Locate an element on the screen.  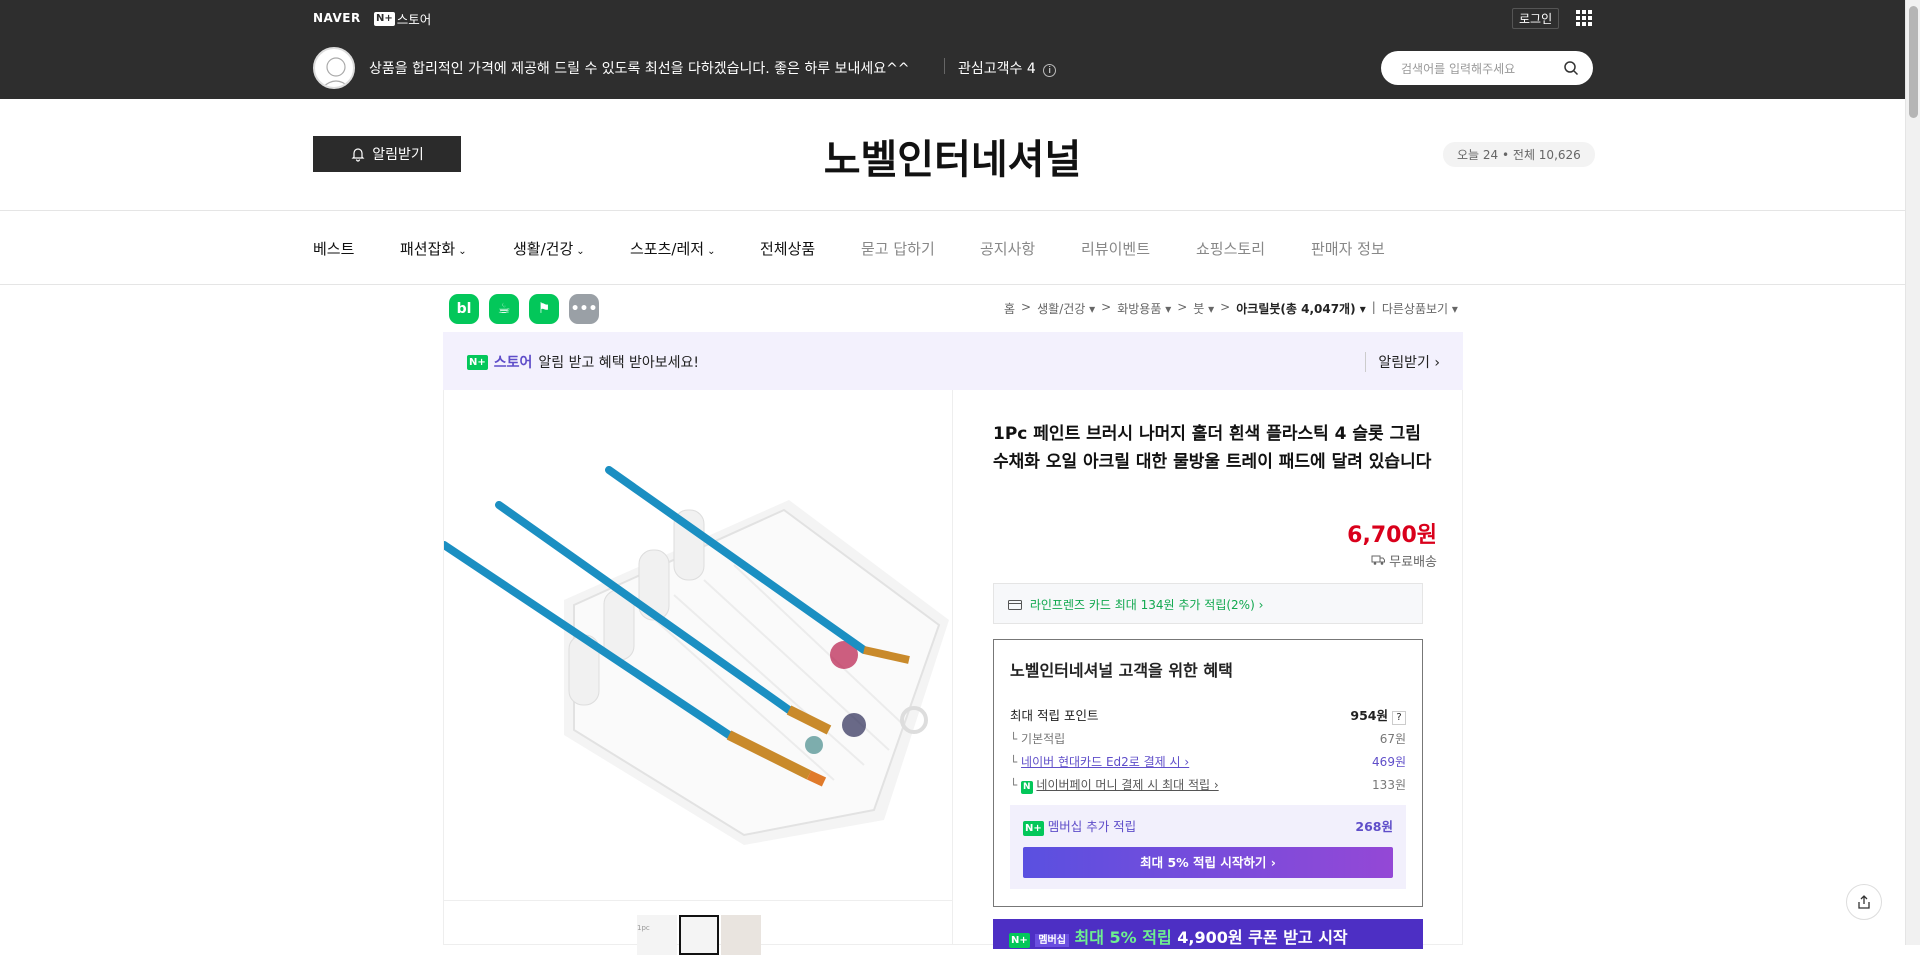
breadcrumb-brush: 붓 ▾ is located at coordinates (1203, 308).